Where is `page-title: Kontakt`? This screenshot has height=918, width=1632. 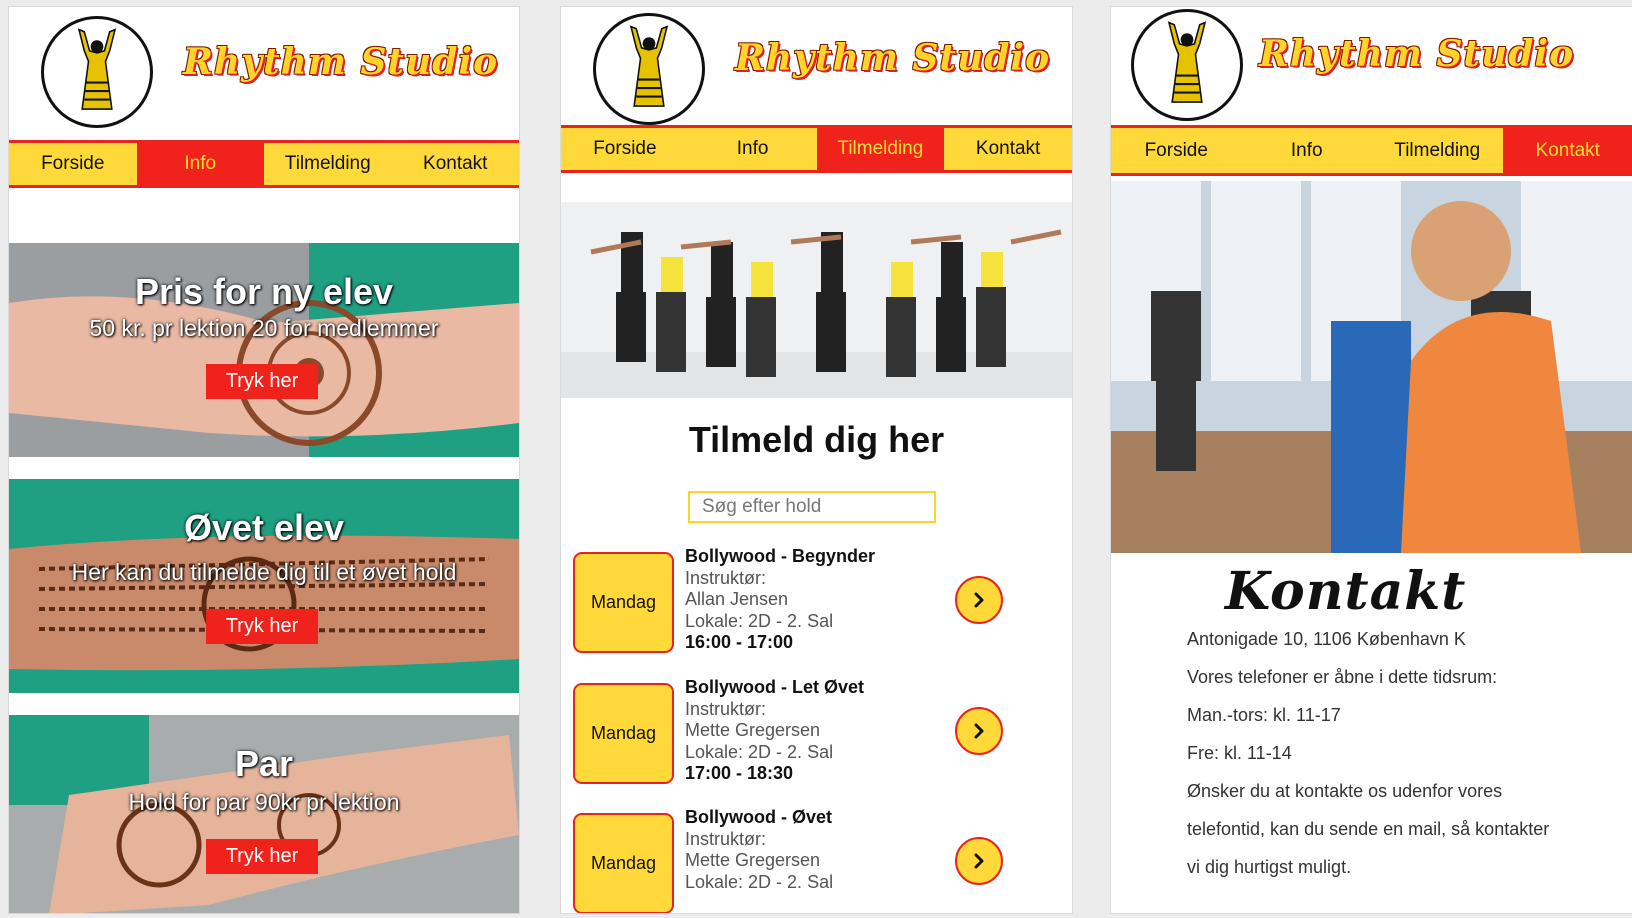 page-title: Kontakt is located at coordinates (1346, 591).